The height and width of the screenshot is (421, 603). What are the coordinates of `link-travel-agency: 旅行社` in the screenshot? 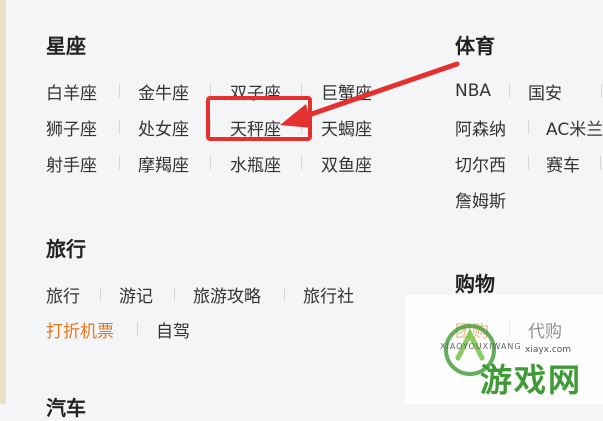 It's located at (328, 294).